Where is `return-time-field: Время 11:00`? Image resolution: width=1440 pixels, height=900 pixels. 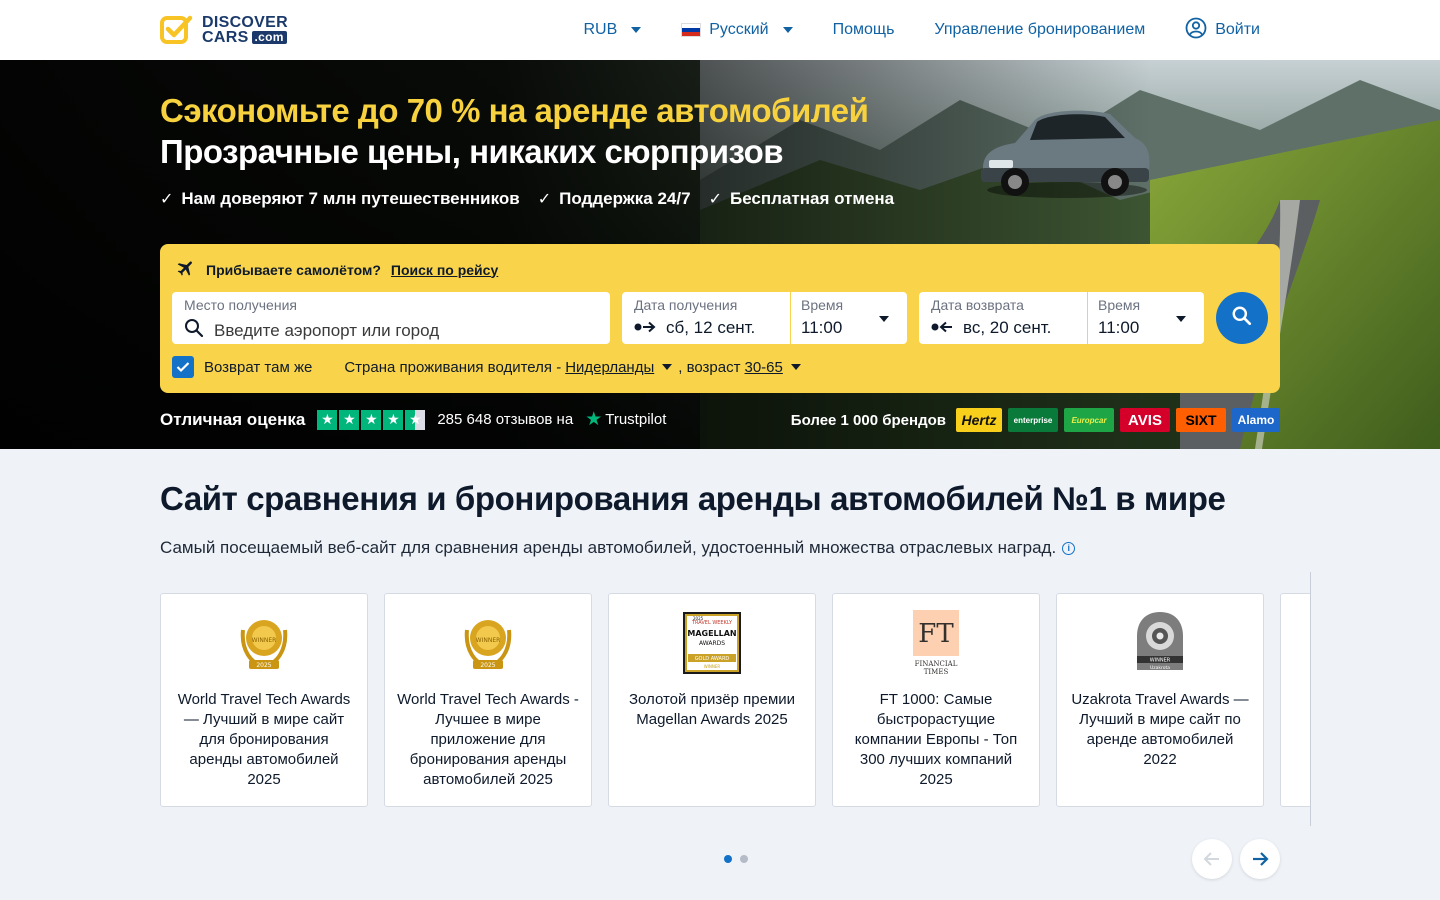 return-time-field: Время 11:00 is located at coordinates (1146, 318).